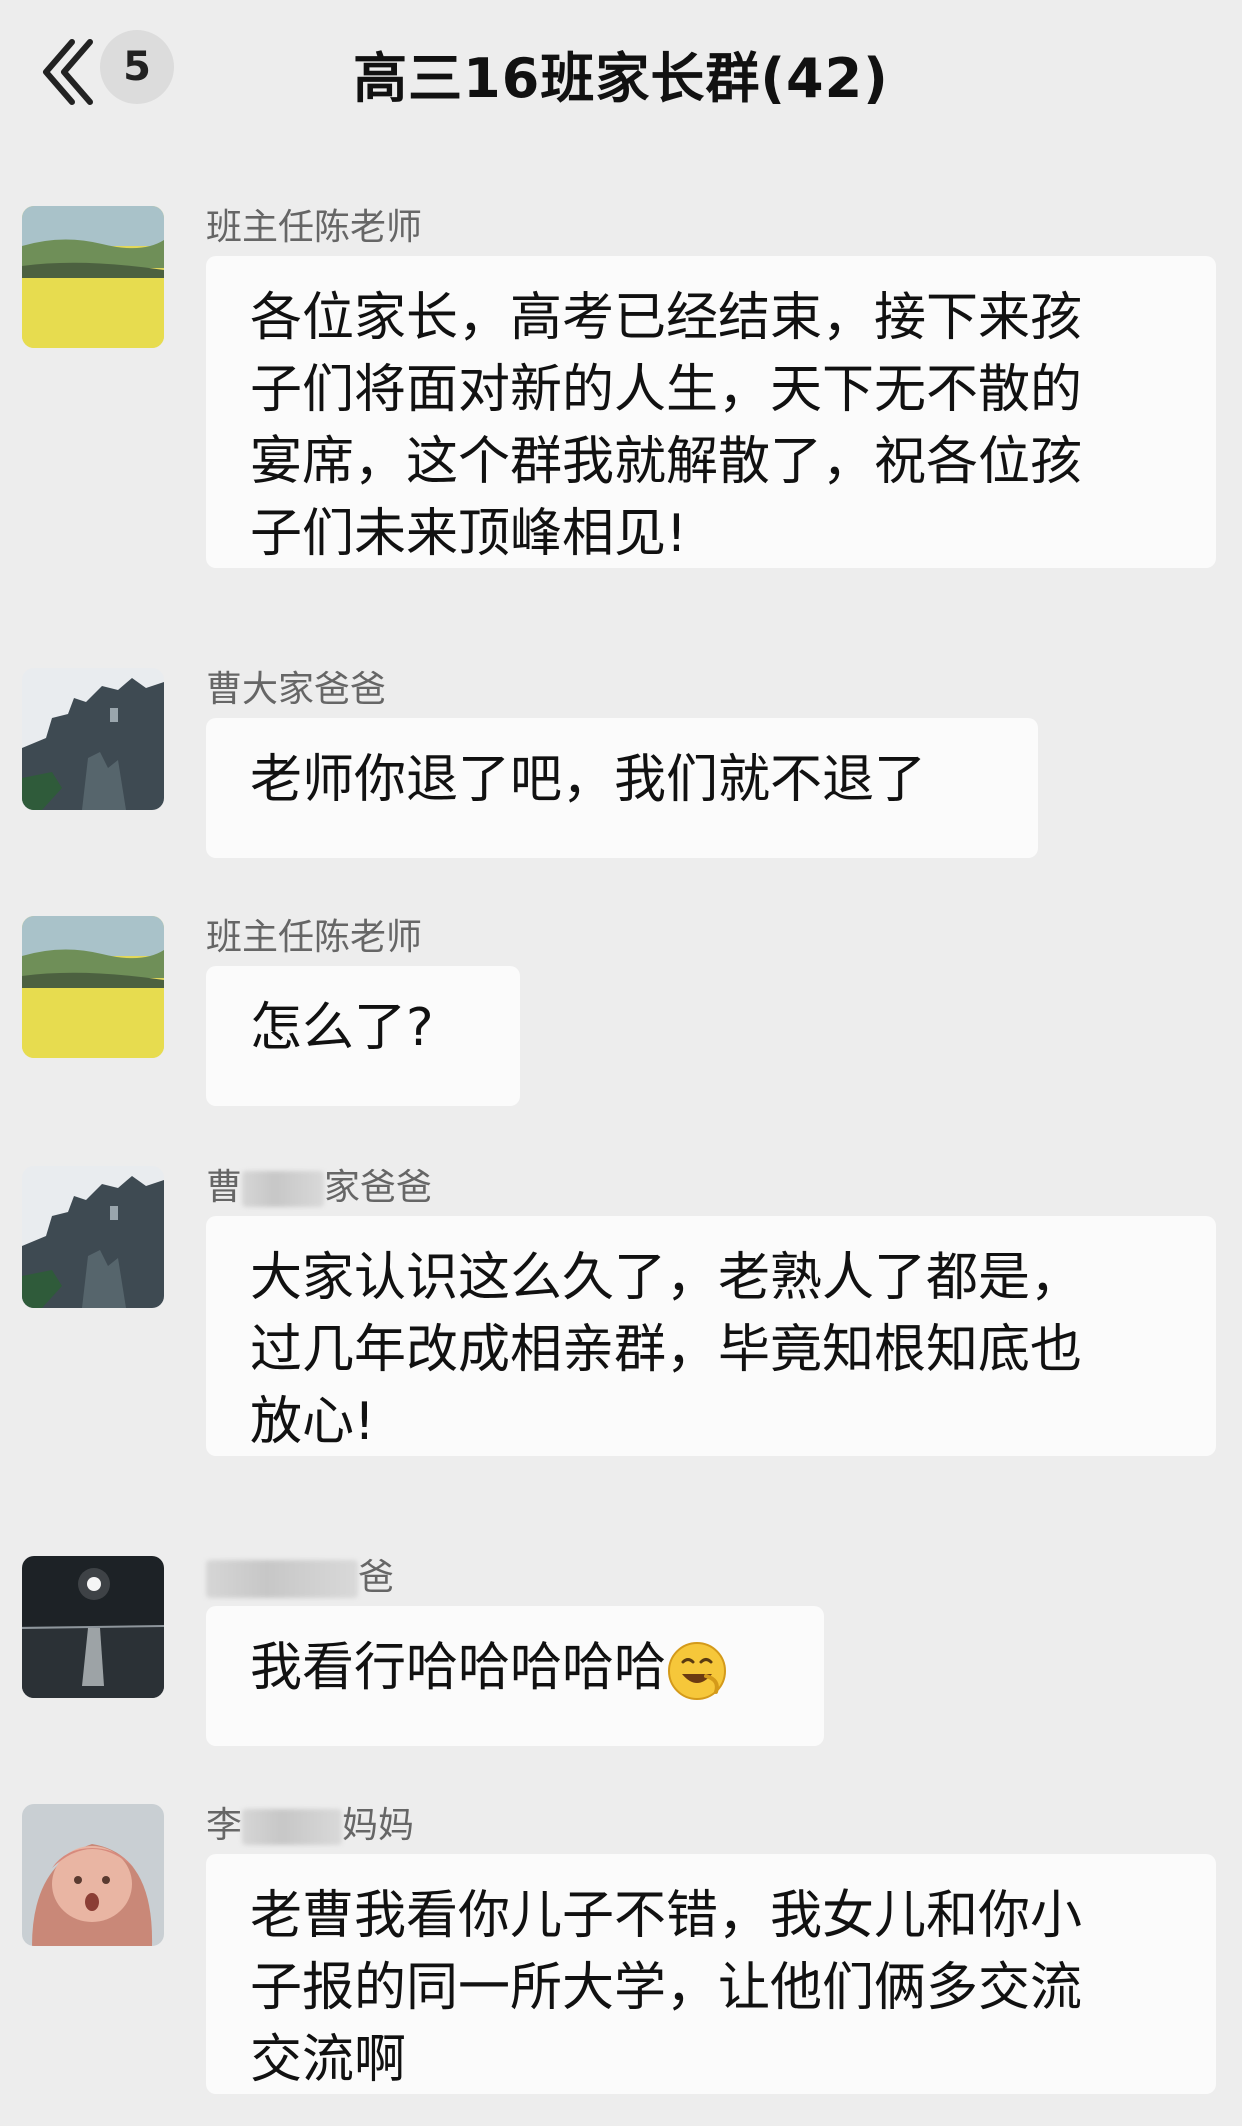 The height and width of the screenshot is (2126, 1242). I want to click on message-line: 交流啊, so click(328, 2060).